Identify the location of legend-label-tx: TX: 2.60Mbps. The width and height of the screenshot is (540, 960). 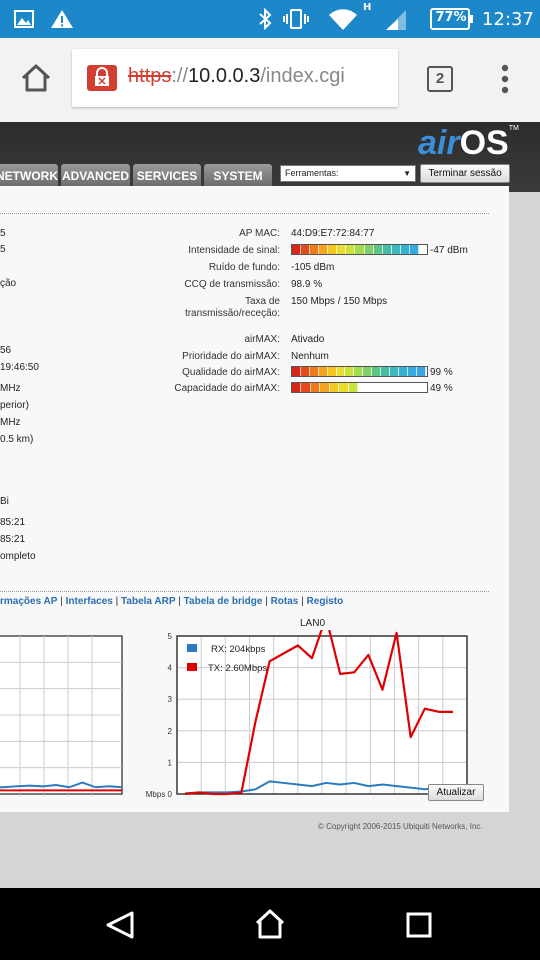
(237, 668).